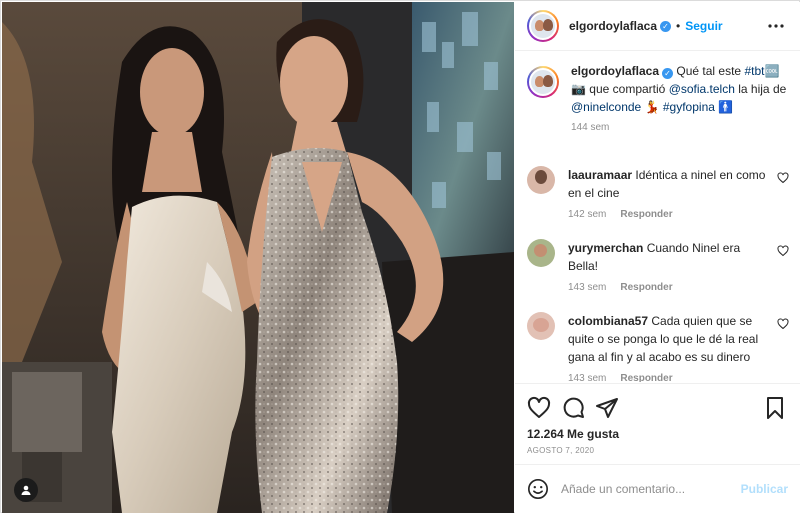 The width and height of the screenshot is (800, 513). What do you see at coordinates (709, 71) in the screenshot?
I see `caption-part: Qué tal este` at bounding box center [709, 71].